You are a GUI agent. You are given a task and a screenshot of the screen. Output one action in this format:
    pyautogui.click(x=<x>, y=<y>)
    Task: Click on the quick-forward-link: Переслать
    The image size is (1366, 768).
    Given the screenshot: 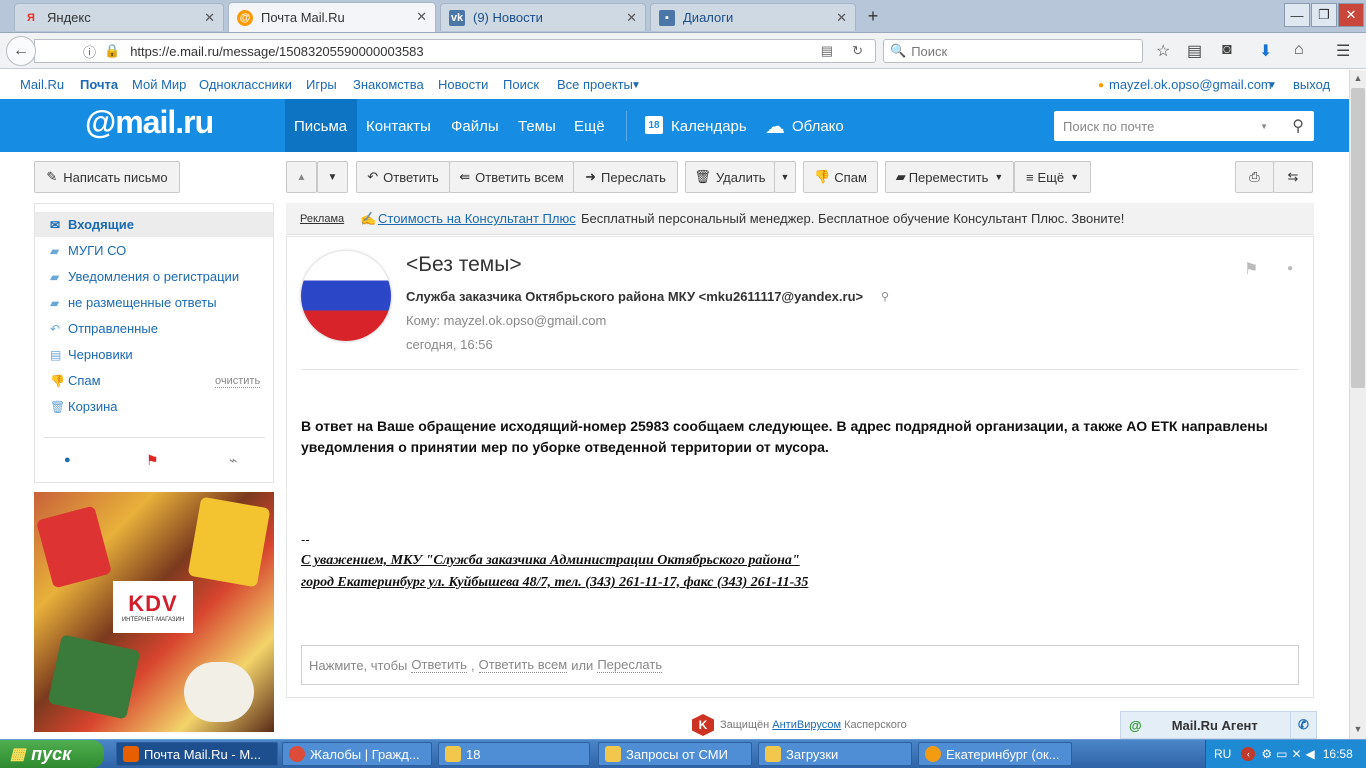 What is the action you would take?
    pyautogui.click(x=630, y=665)
    